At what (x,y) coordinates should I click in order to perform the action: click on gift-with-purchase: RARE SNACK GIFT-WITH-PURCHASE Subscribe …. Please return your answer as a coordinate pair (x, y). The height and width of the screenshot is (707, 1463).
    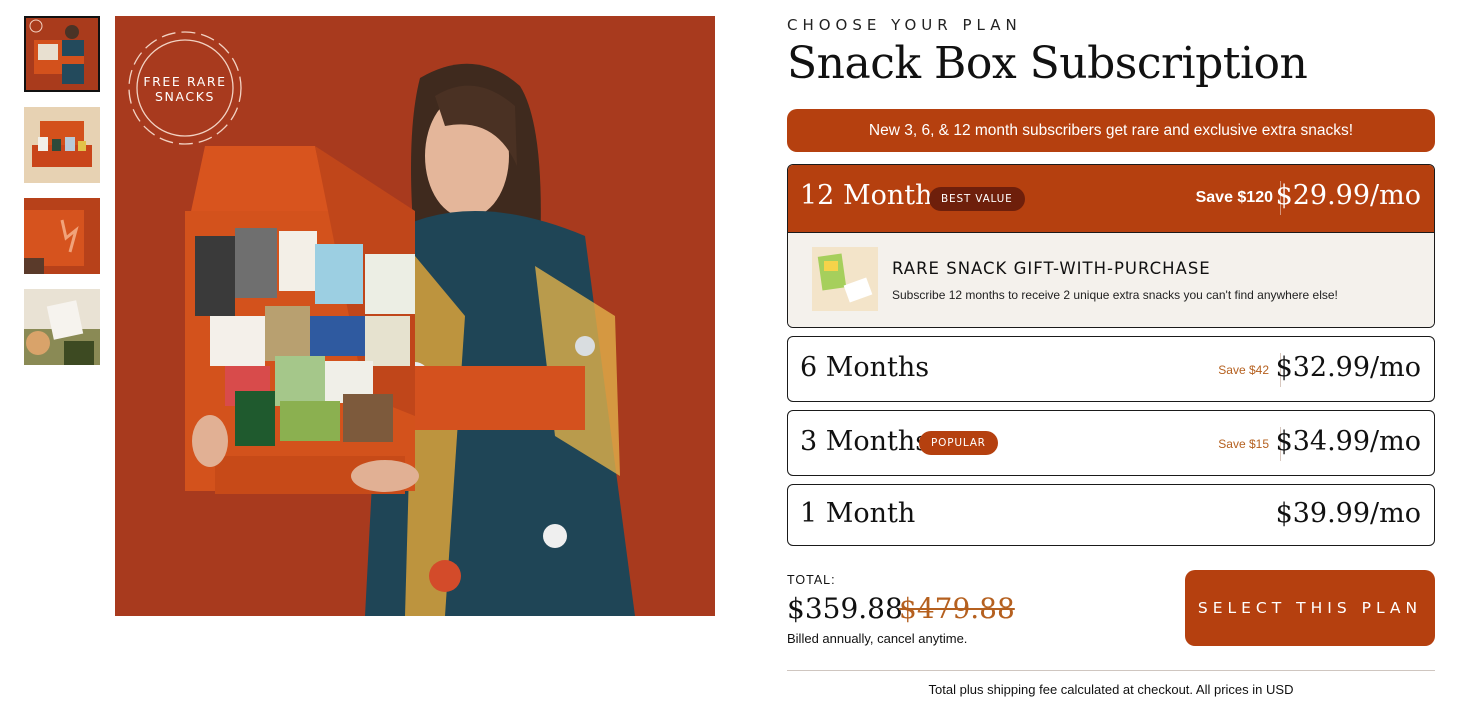
    Looking at the image, I should click on (1111, 279).